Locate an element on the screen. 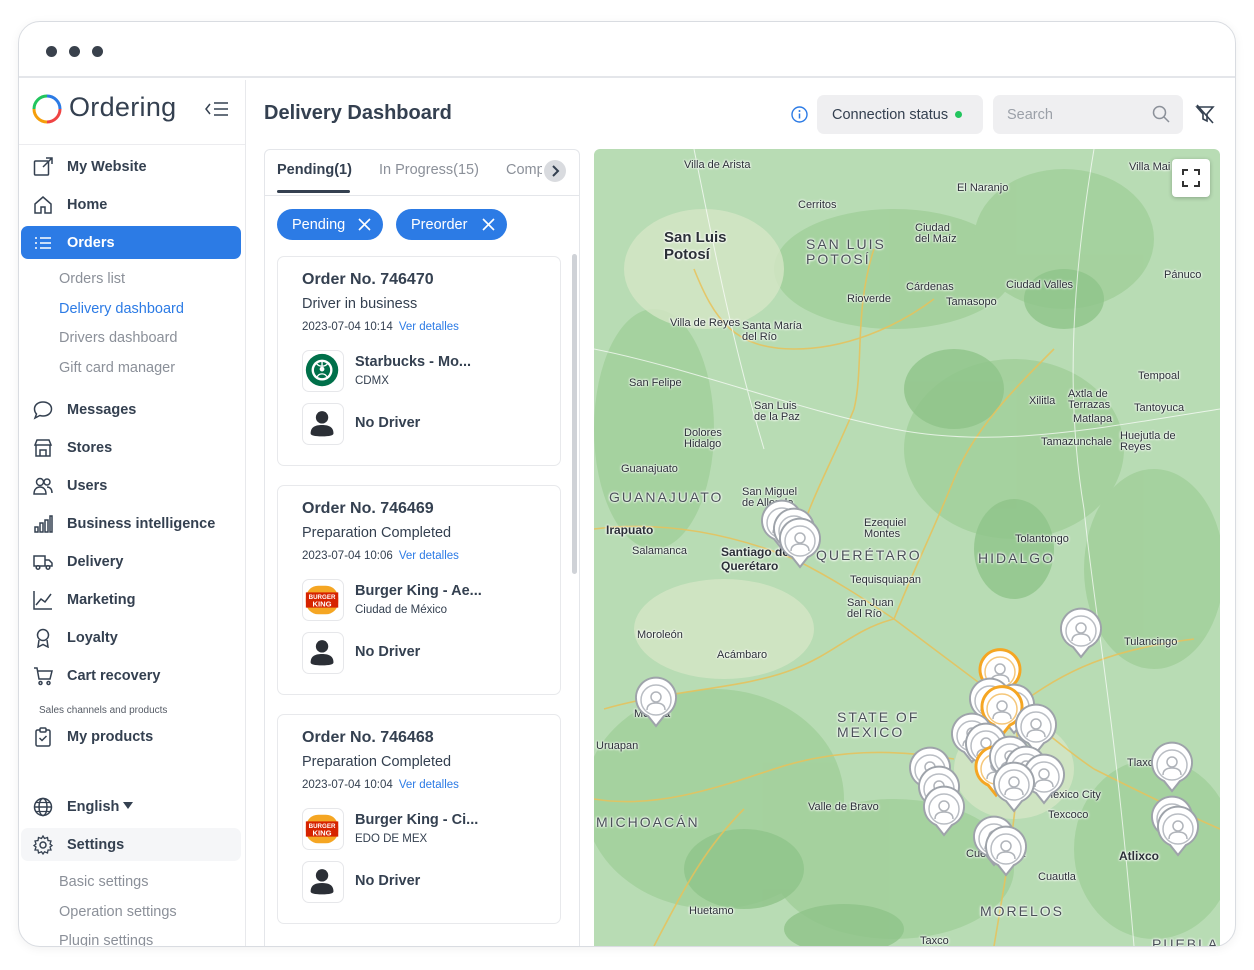 This screenshot has height=970, width=1254. map-label: Salamanca is located at coordinates (660, 551).